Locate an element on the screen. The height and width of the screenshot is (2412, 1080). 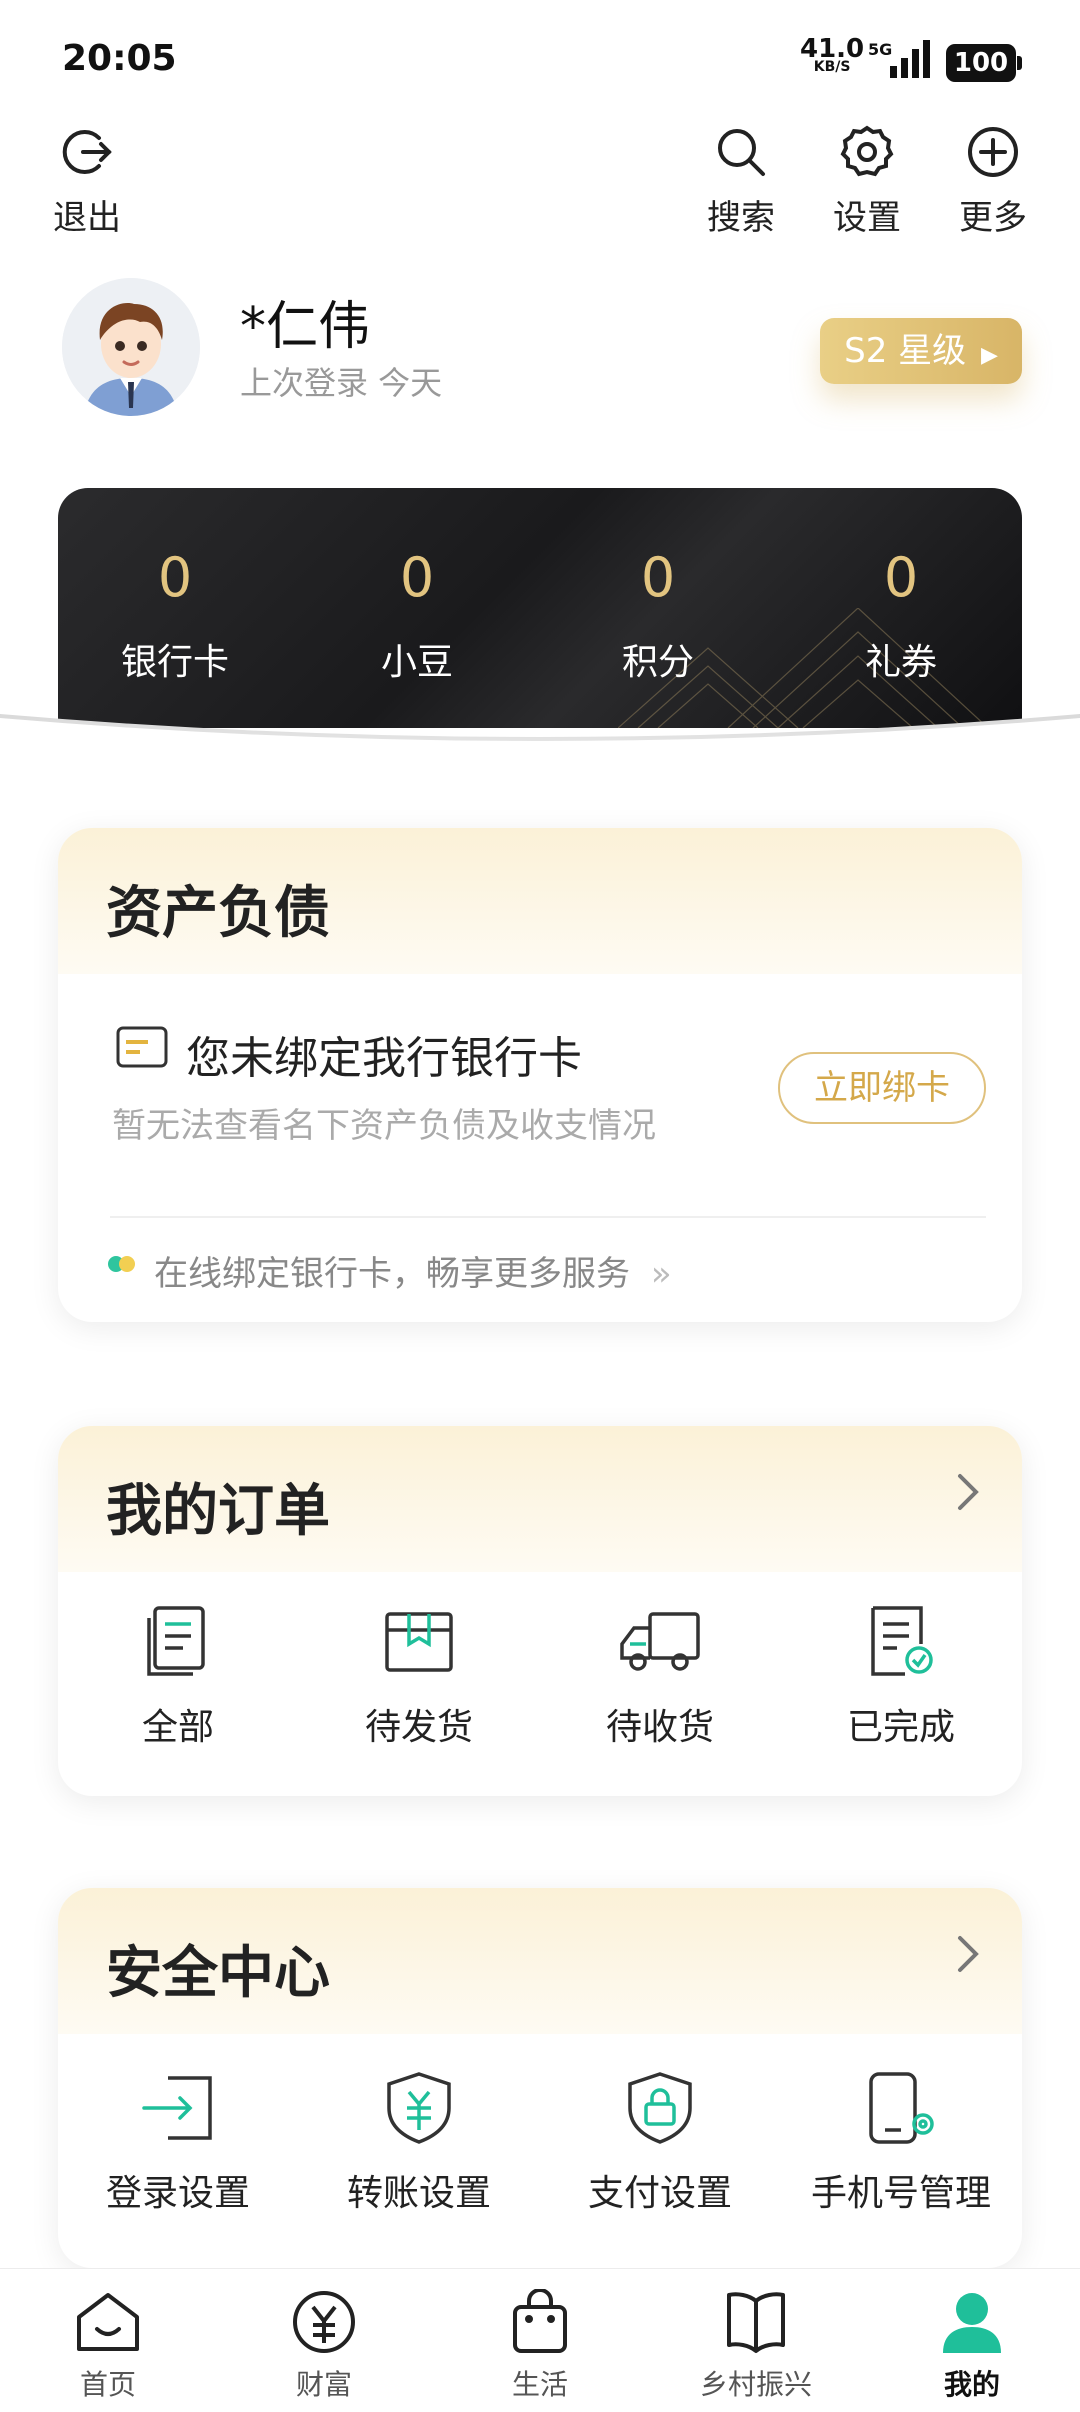
stat-label: 银行卡 is located at coordinates (174, 662).